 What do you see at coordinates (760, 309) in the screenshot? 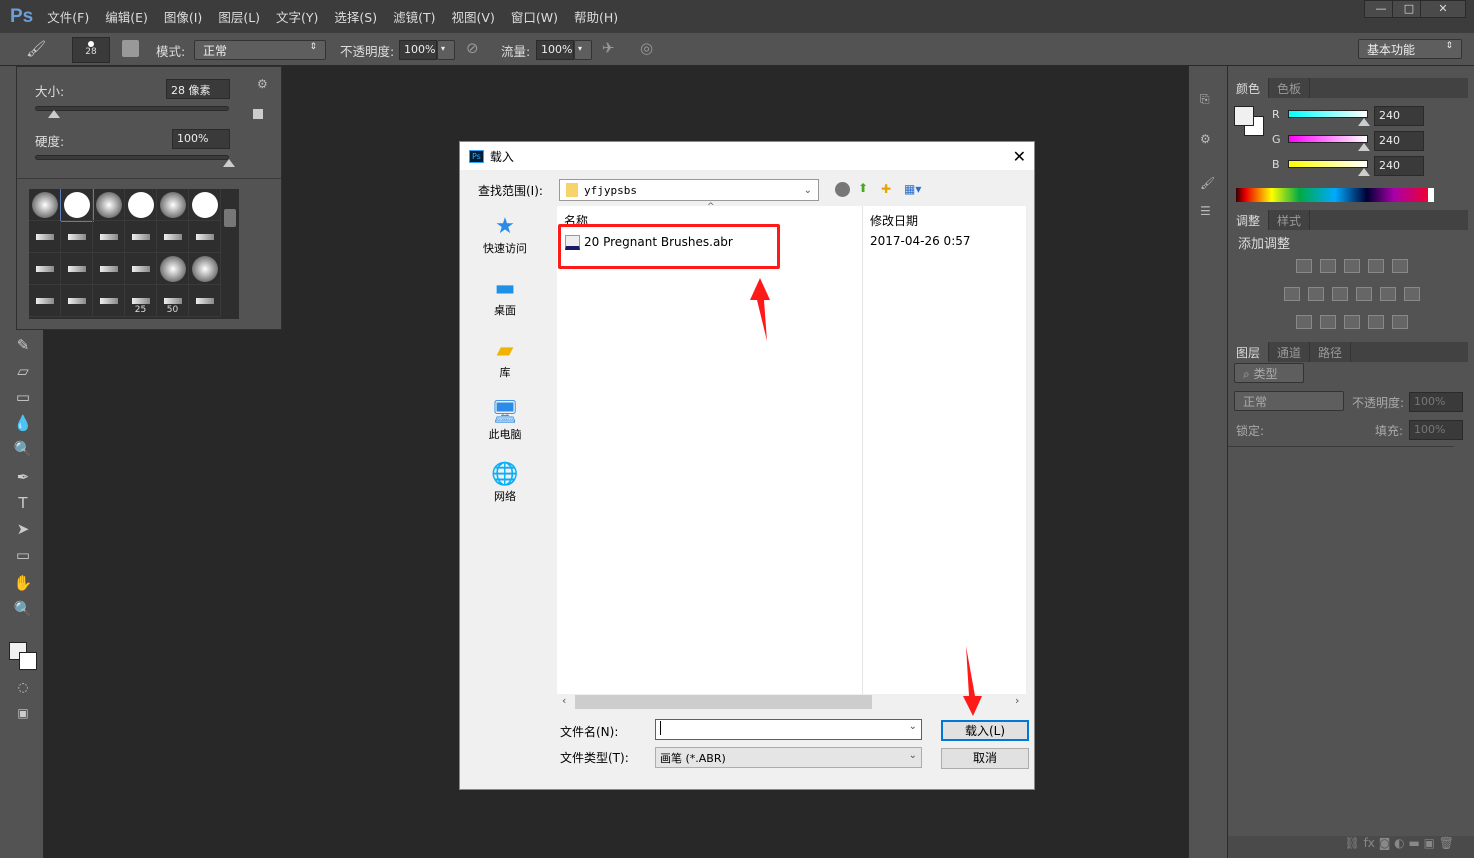
I see `red-arrow-up` at bounding box center [760, 309].